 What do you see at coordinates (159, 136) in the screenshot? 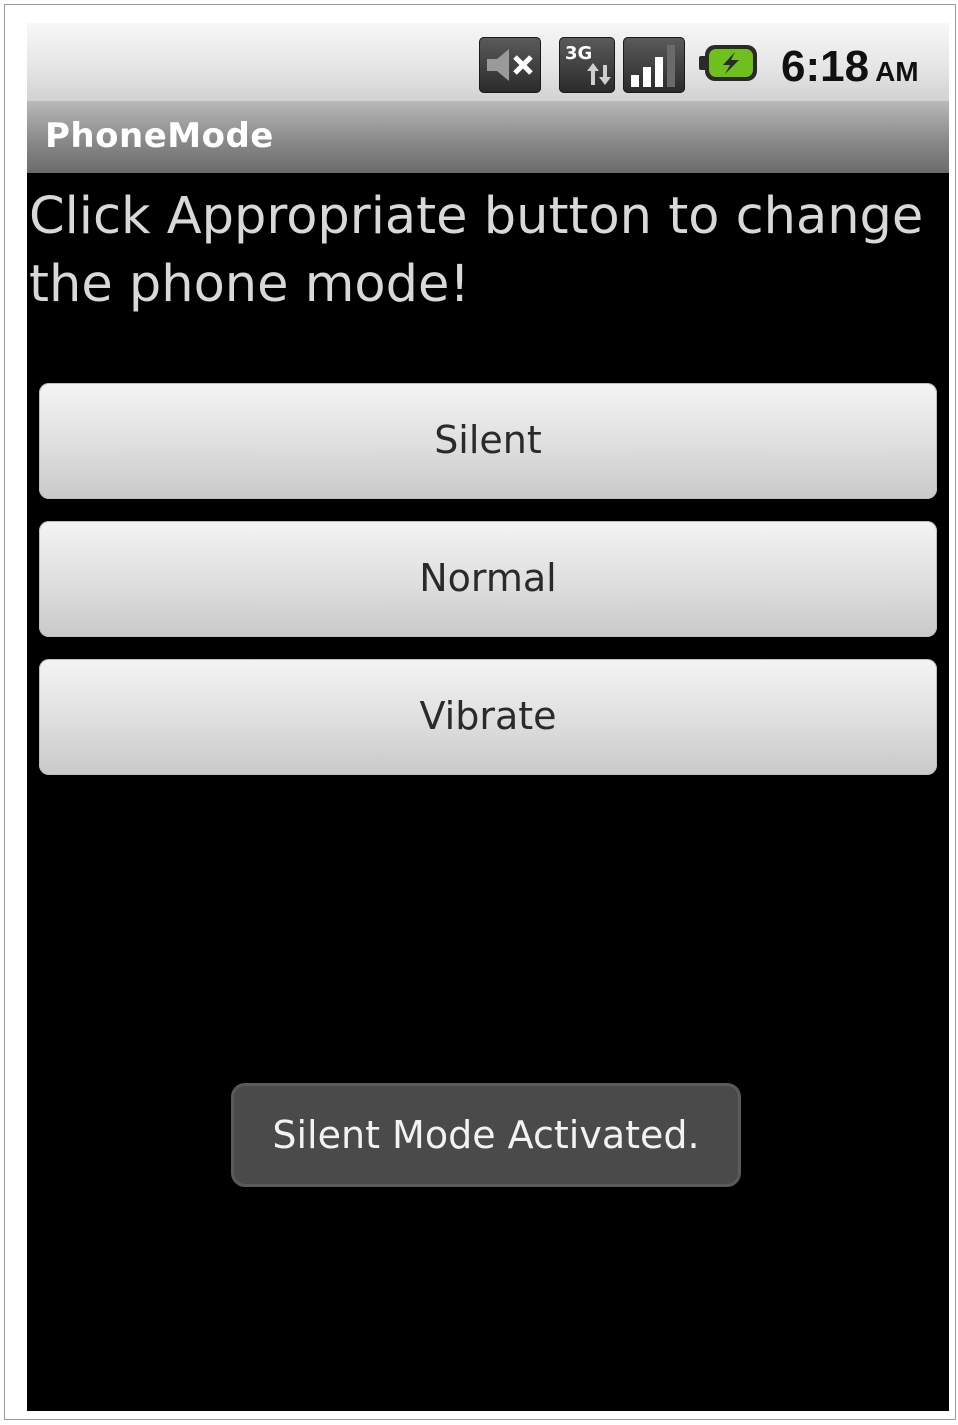
I see `app-title: PhoneMode` at bounding box center [159, 136].